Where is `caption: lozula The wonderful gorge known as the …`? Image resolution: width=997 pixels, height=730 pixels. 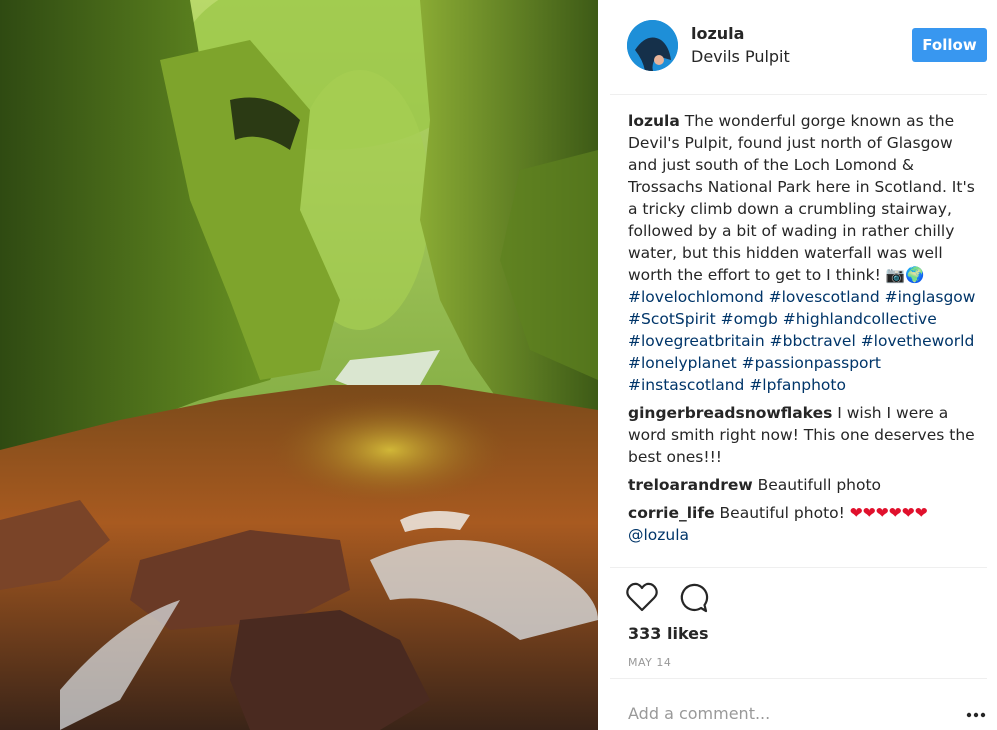 caption: lozula The wonderful gorge known as the … is located at coordinates (805, 253).